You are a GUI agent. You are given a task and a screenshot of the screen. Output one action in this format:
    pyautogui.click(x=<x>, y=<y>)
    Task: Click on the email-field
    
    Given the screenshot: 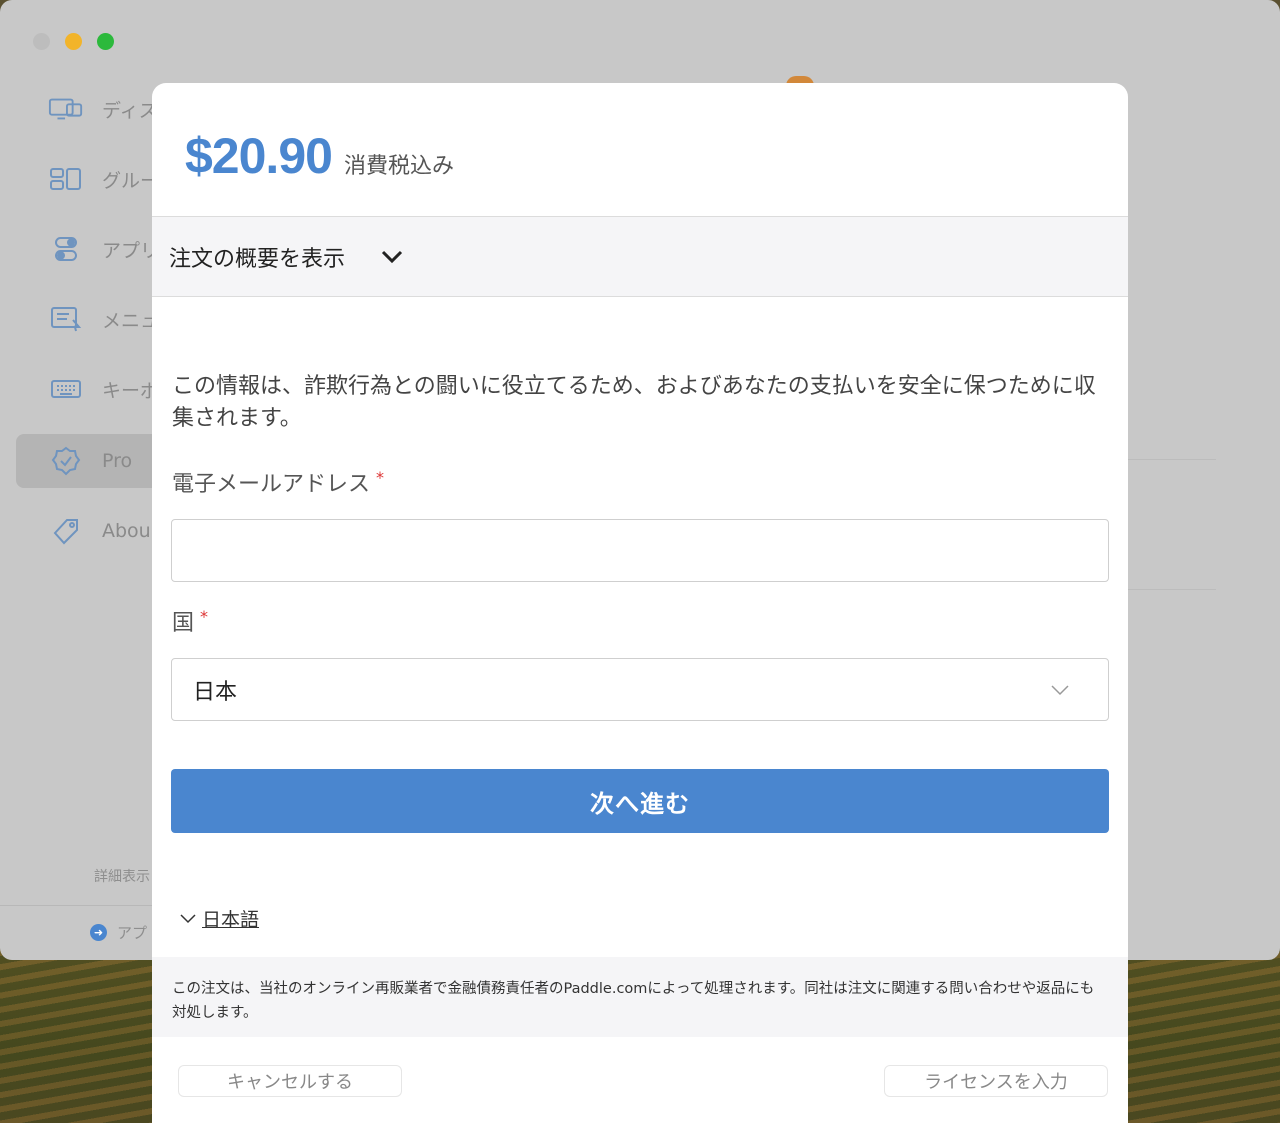 What is the action you would take?
    pyautogui.click(x=640, y=550)
    